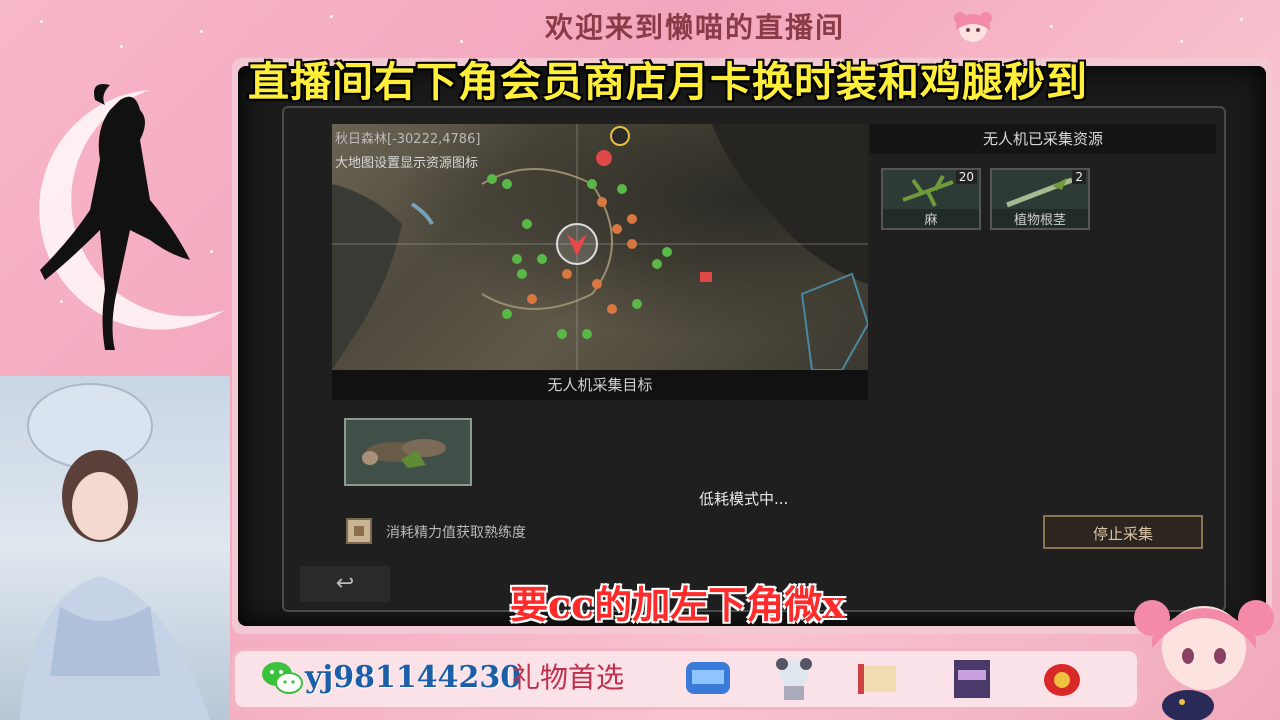  I want to click on resource-slot: 20 麻, so click(931, 199).